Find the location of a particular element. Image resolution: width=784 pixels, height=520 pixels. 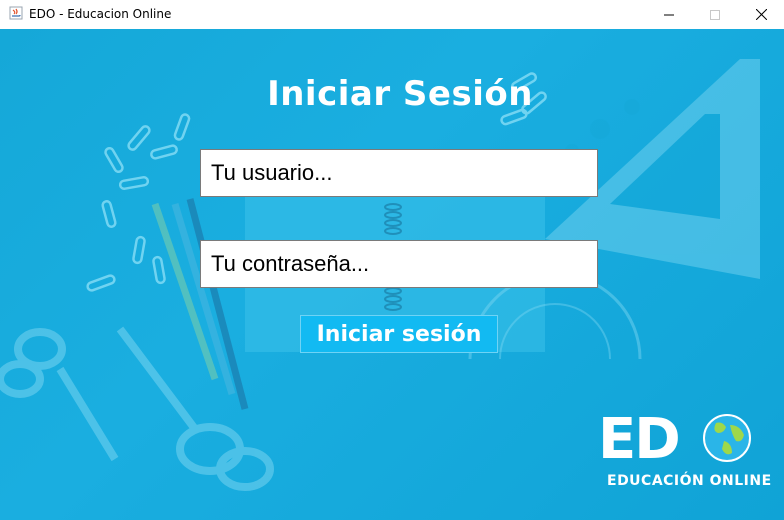

maximize-button is located at coordinates (715, 14).